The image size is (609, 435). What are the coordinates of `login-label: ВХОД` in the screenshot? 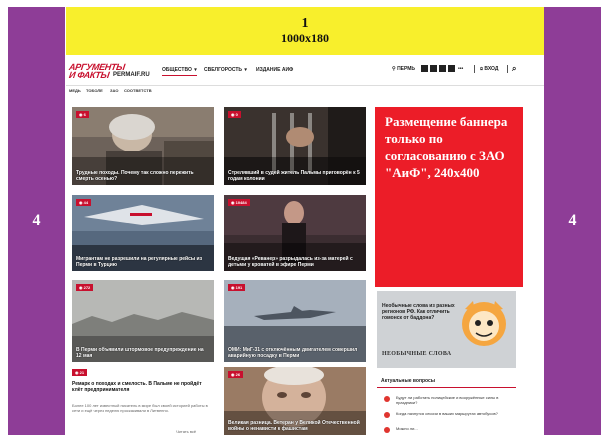 It's located at (491, 69).